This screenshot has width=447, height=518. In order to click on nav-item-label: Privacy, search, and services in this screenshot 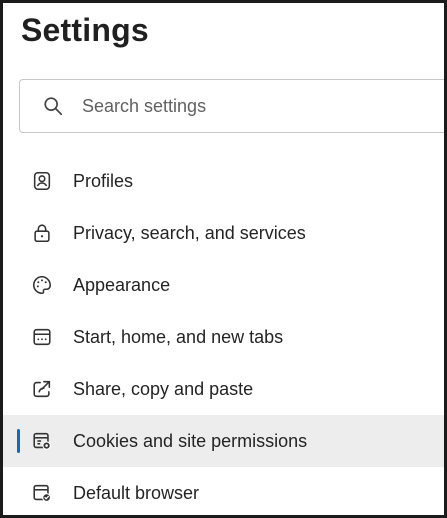, I will do `click(189, 232)`.